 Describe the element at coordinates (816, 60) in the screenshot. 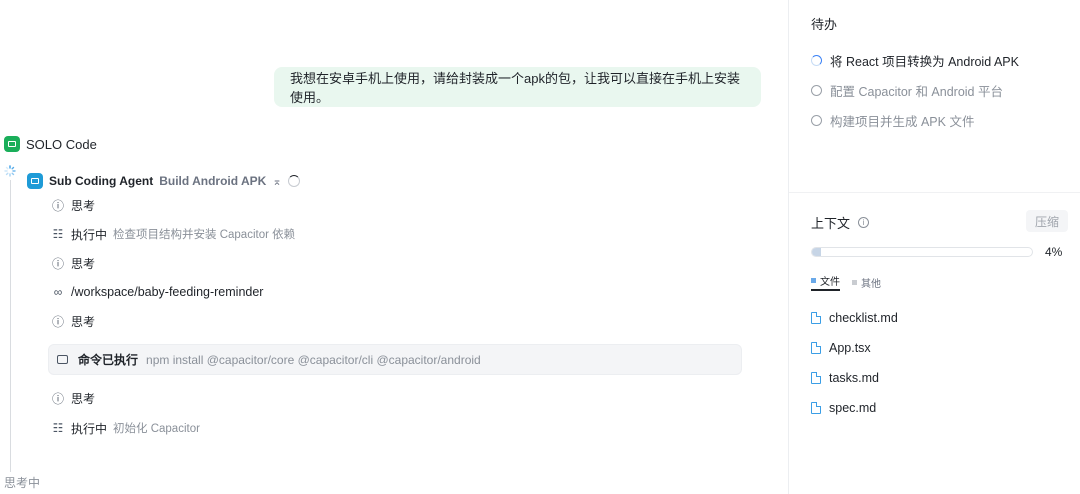

I see `in-progress-icon` at that location.